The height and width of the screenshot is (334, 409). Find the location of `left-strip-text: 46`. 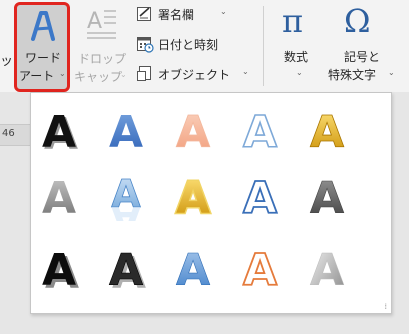

left-strip-text: 46 is located at coordinates (8, 133).